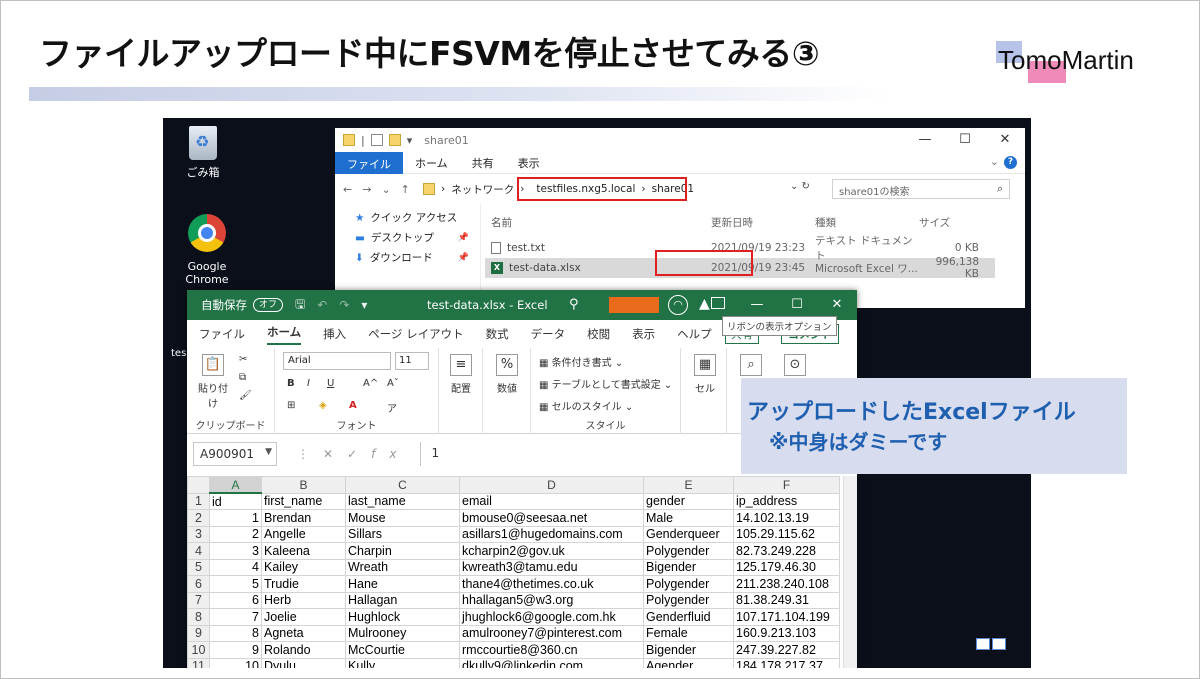 This screenshot has height=679, width=1200. What do you see at coordinates (402, 584) in the screenshot?
I see `cell: Hane` at bounding box center [402, 584].